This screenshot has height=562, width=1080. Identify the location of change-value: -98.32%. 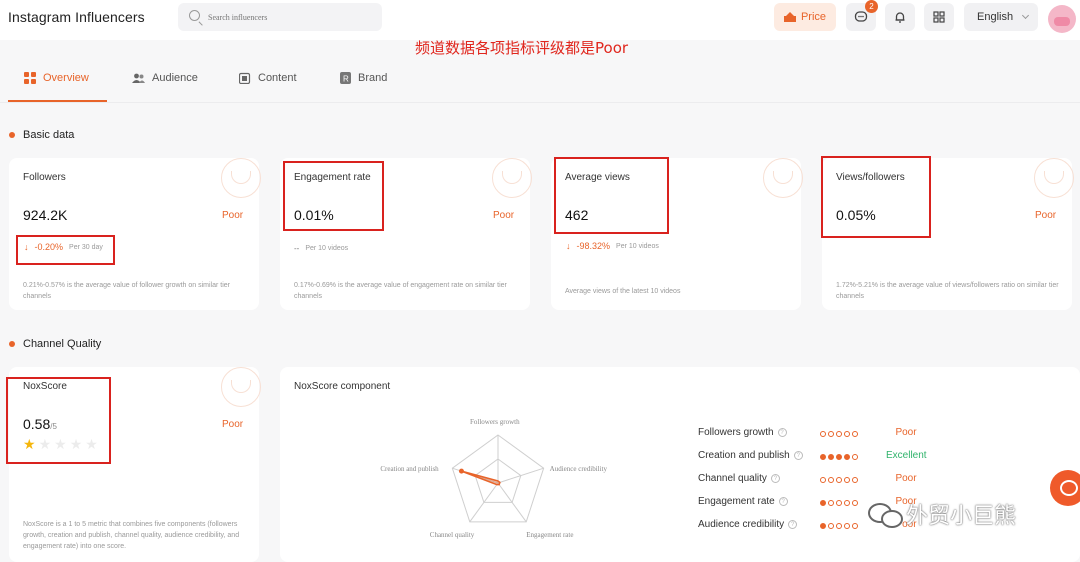
(593, 246).